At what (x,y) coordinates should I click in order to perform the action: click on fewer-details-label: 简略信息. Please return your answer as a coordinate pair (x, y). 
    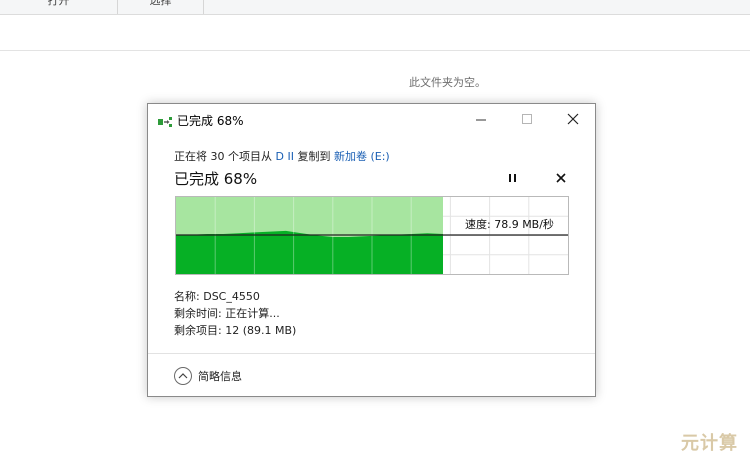
    Looking at the image, I should click on (220, 376).